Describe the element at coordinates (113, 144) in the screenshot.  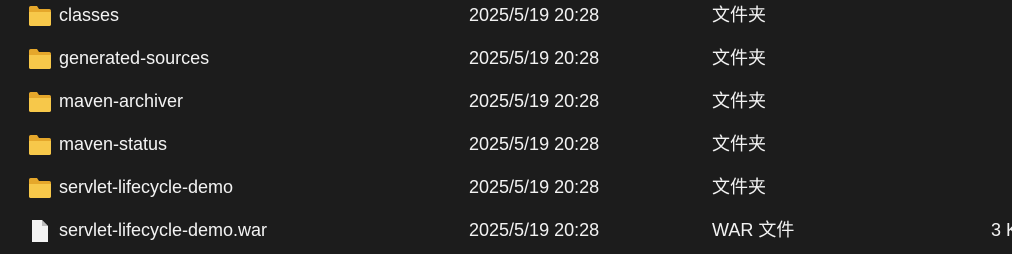
I see `file-name: maven-status` at that location.